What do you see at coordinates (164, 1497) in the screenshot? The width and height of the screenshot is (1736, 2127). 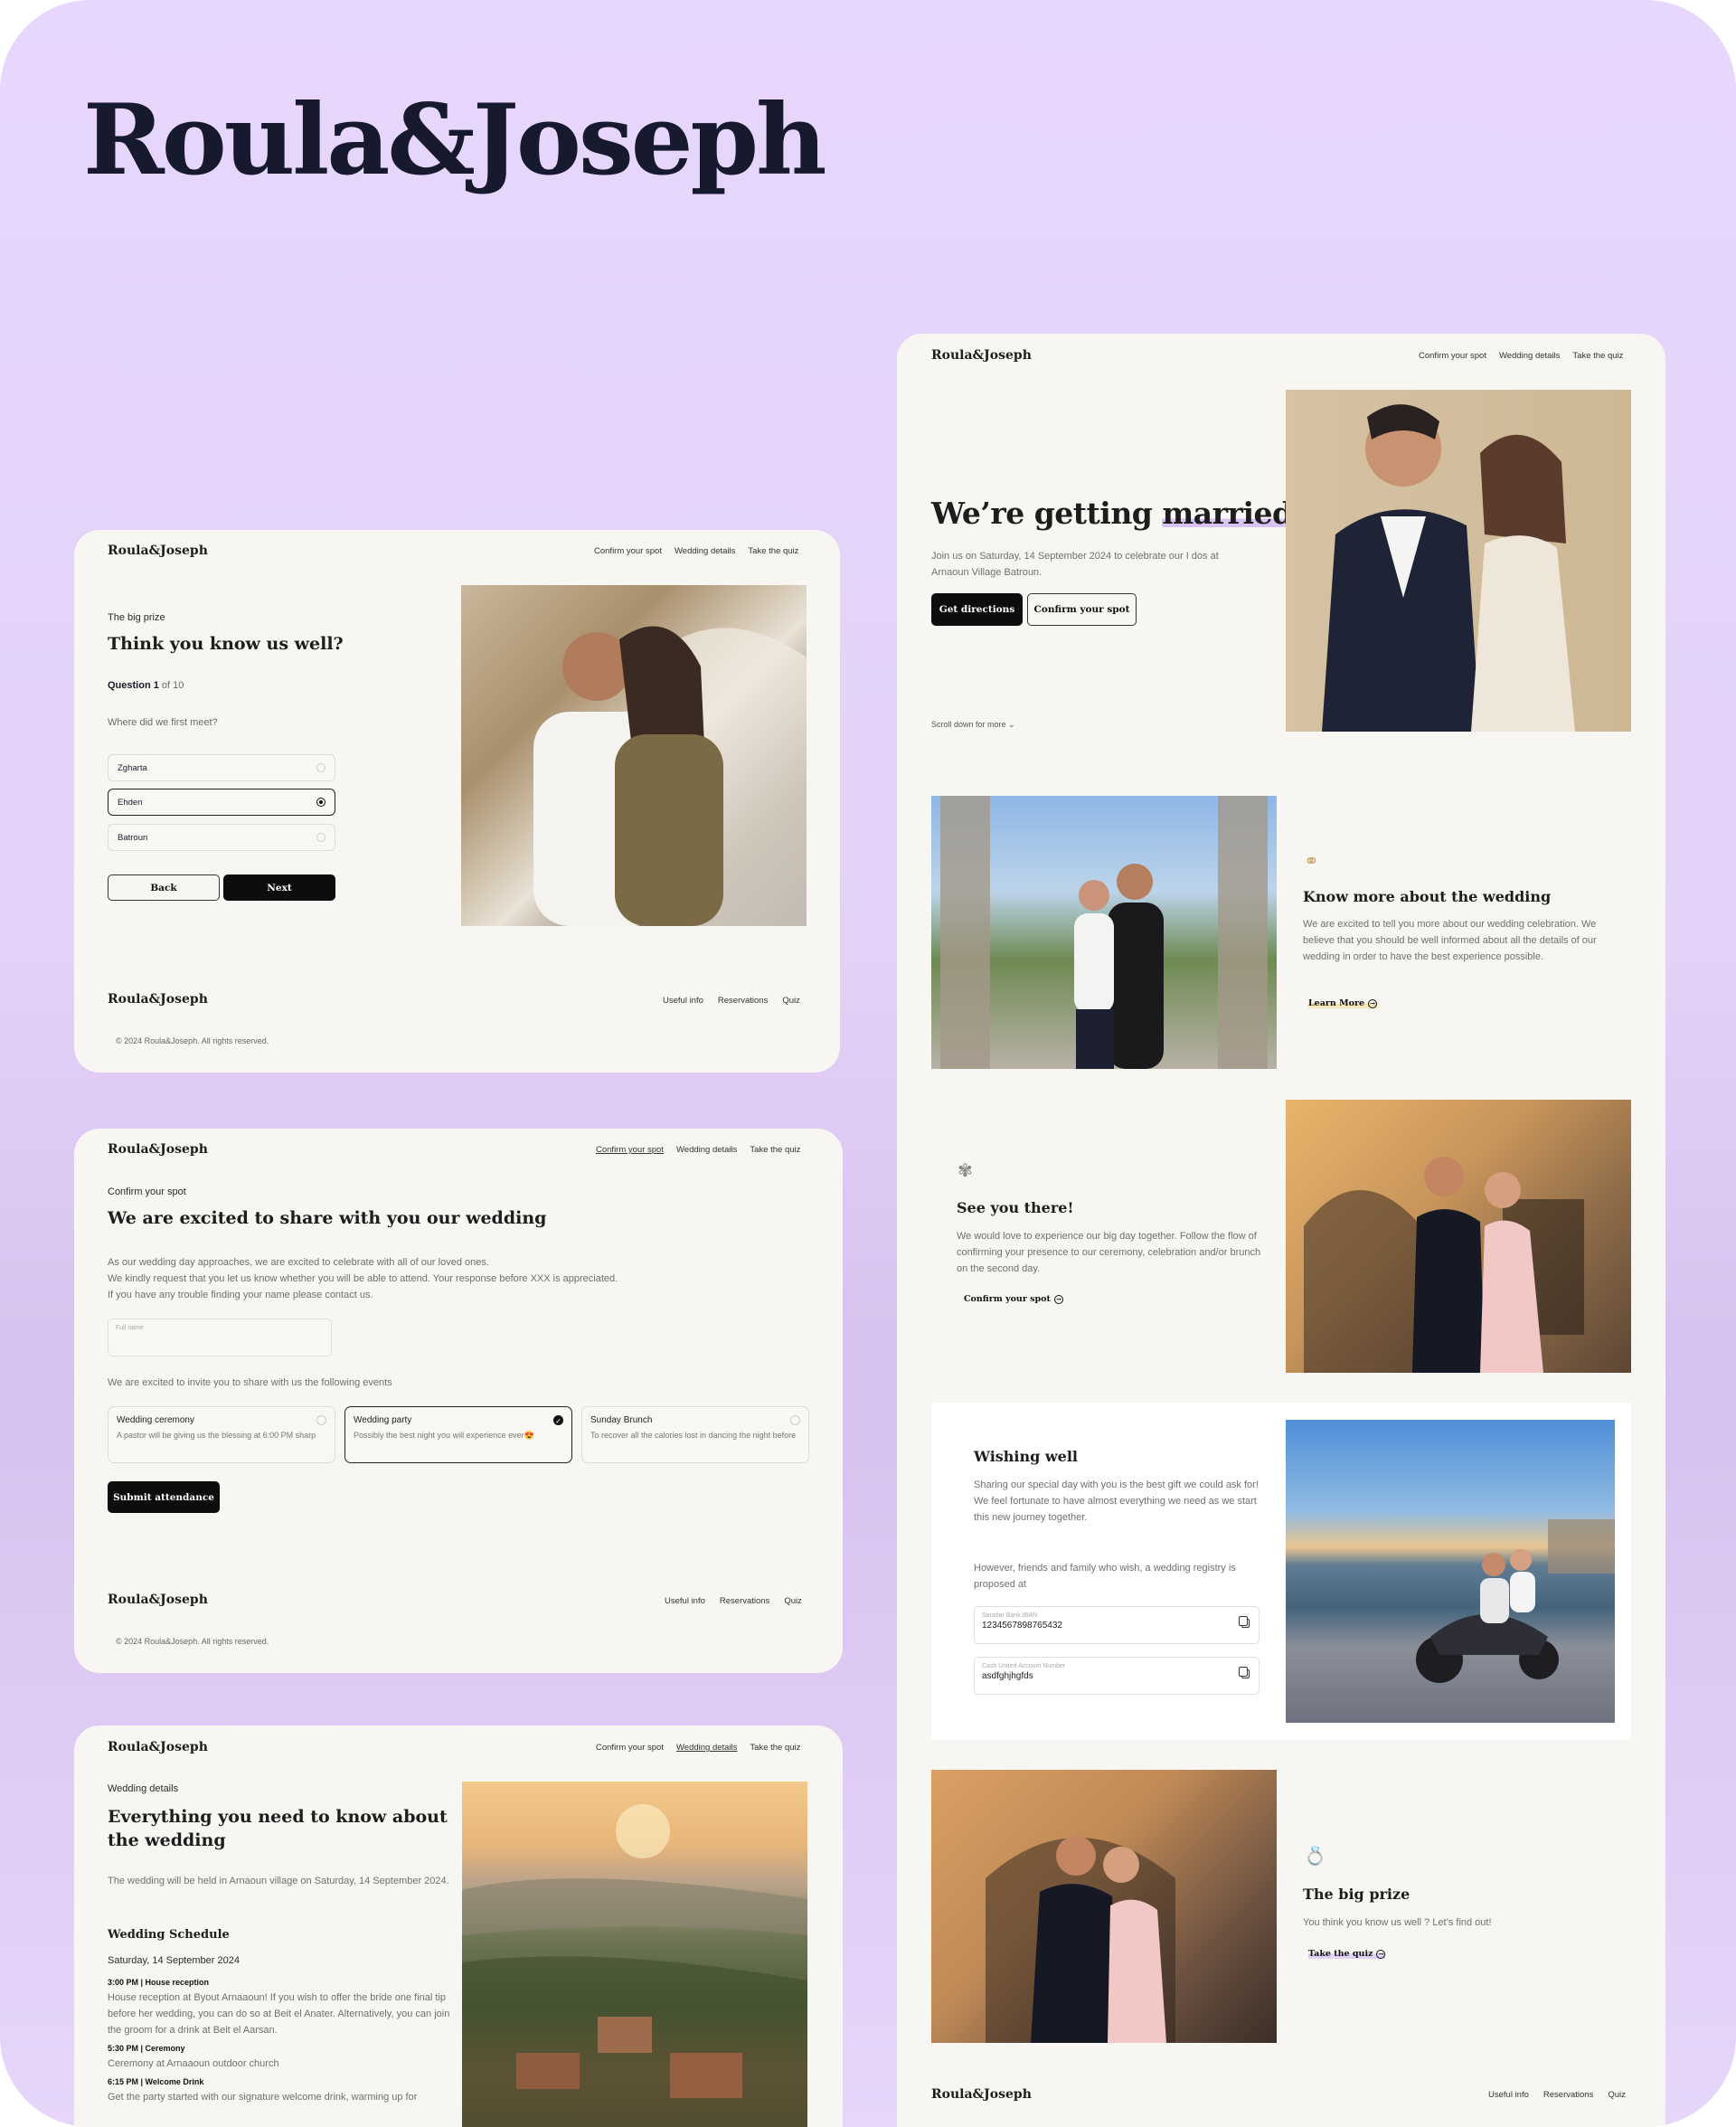 I see `submit-attendance-button: Submit attendance` at bounding box center [164, 1497].